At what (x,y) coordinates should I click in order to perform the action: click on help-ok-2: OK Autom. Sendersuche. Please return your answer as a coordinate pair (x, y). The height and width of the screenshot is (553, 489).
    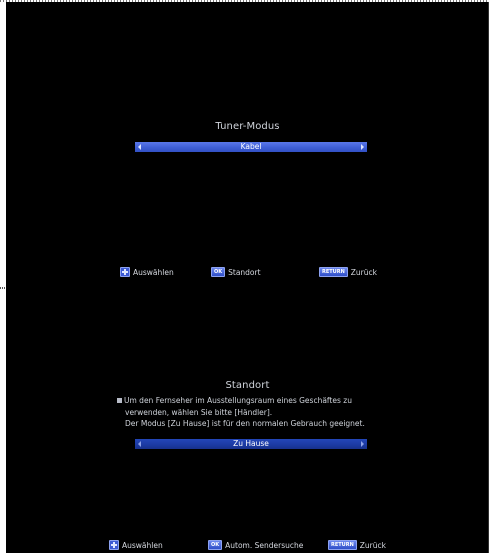
    Looking at the image, I should click on (255, 545).